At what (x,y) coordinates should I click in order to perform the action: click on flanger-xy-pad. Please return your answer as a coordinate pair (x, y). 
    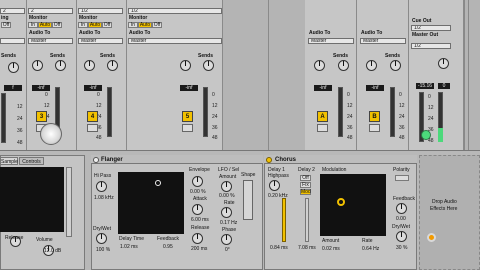
    Looking at the image, I should click on (151, 203).